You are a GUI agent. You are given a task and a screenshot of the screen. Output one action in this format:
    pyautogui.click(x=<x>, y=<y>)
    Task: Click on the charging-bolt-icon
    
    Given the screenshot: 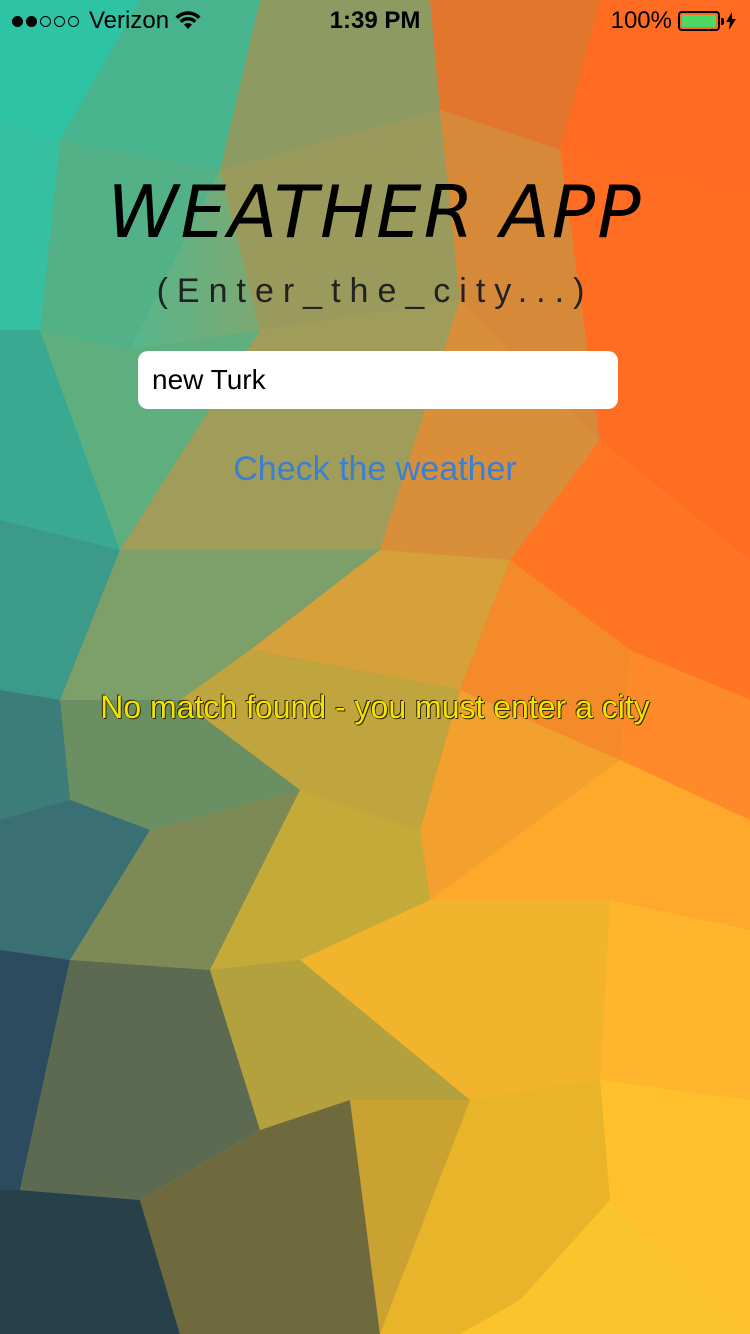 What is the action you would take?
    pyautogui.click(x=731, y=21)
    